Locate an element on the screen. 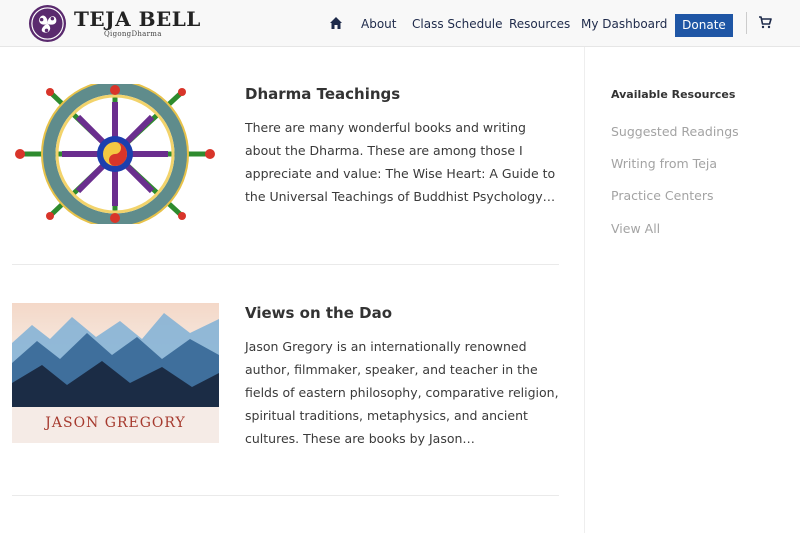 This screenshot has width=800, height=533. nav-about: About is located at coordinates (378, 24).